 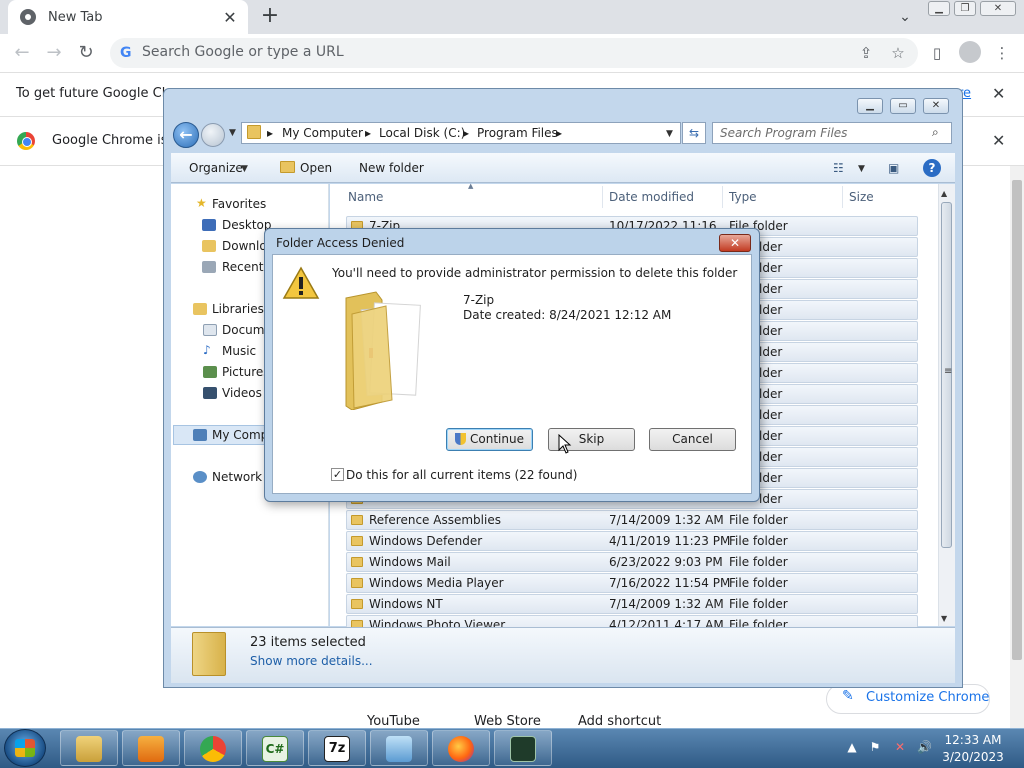 I want to click on open-button: Open, so click(x=316, y=168).